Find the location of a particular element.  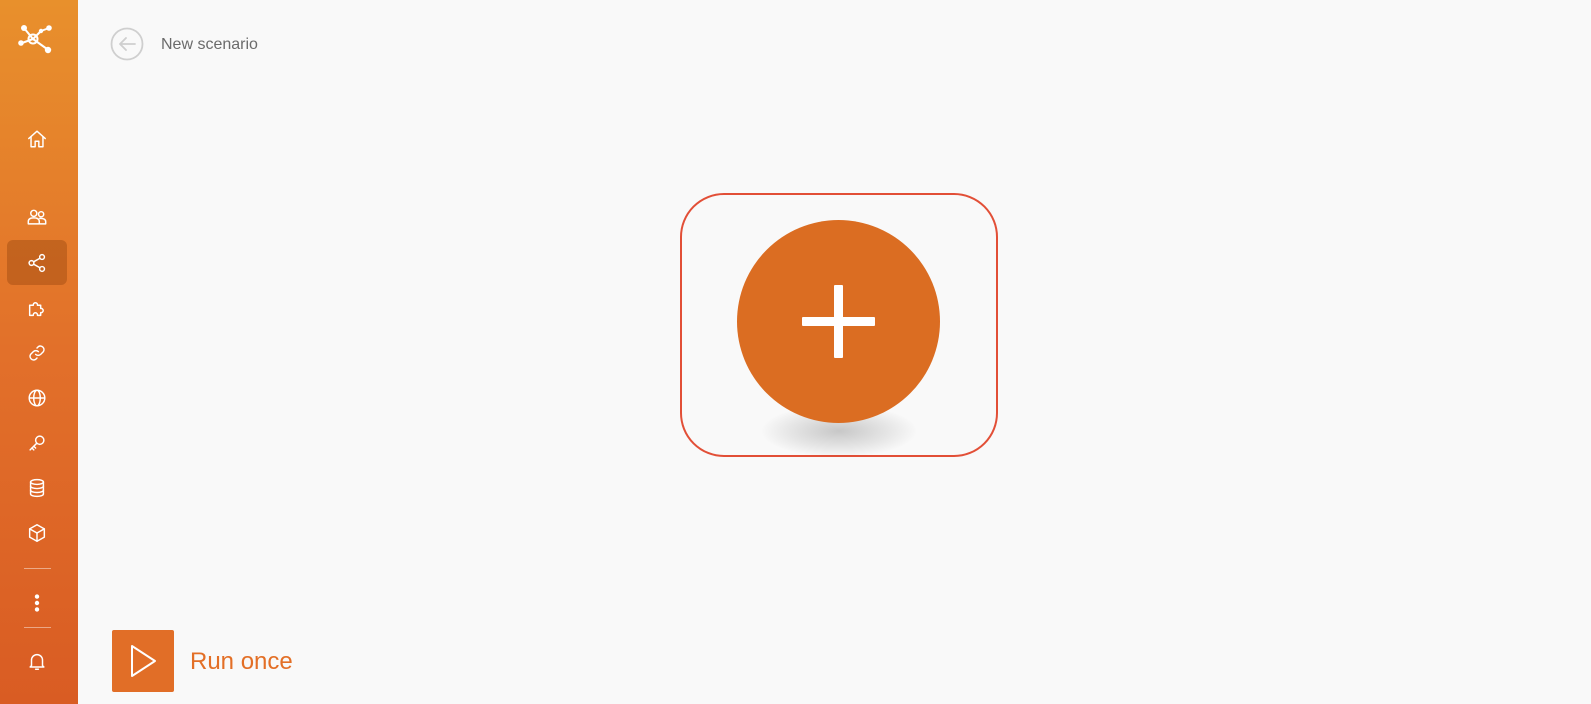

sidebar-item-more is located at coordinates (37, 602).